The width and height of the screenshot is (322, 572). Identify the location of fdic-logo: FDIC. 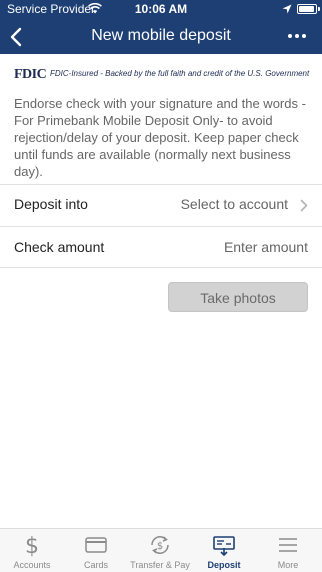
(30, 74).